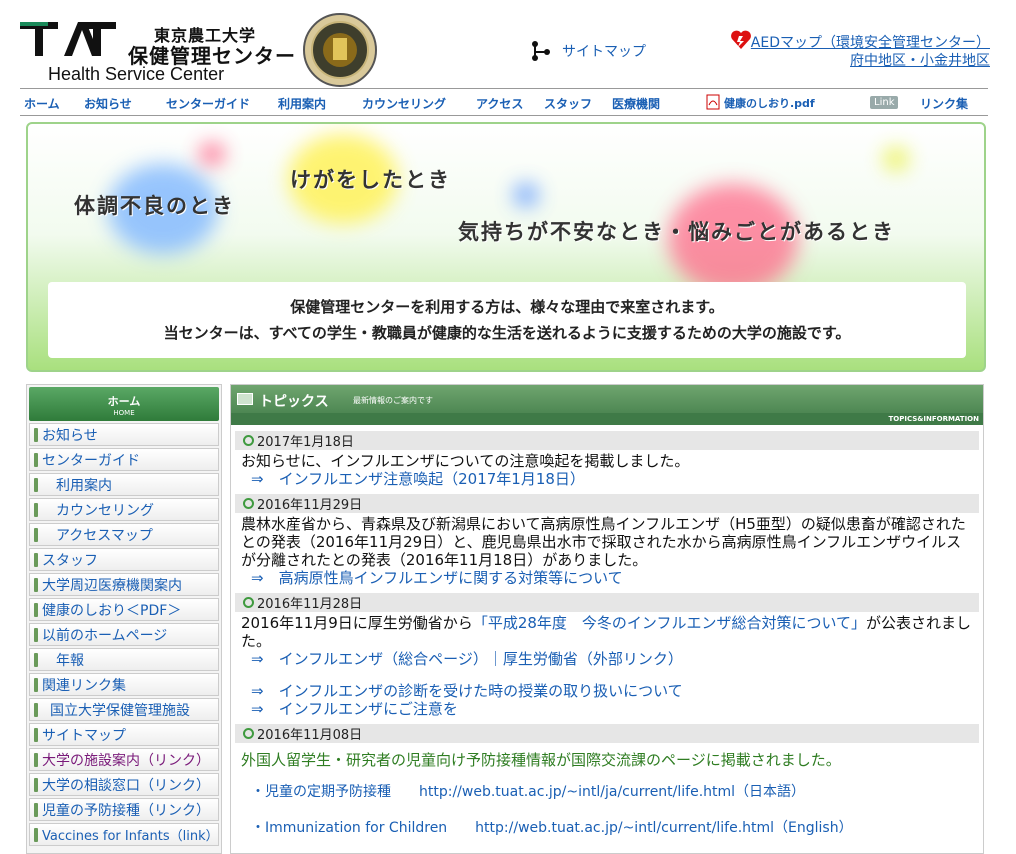 The height and width of the screenshot is (854, 1016). Describe the element at coordinates (741, 39) in the screenshot. I see `aed-heart-icon` at that location.